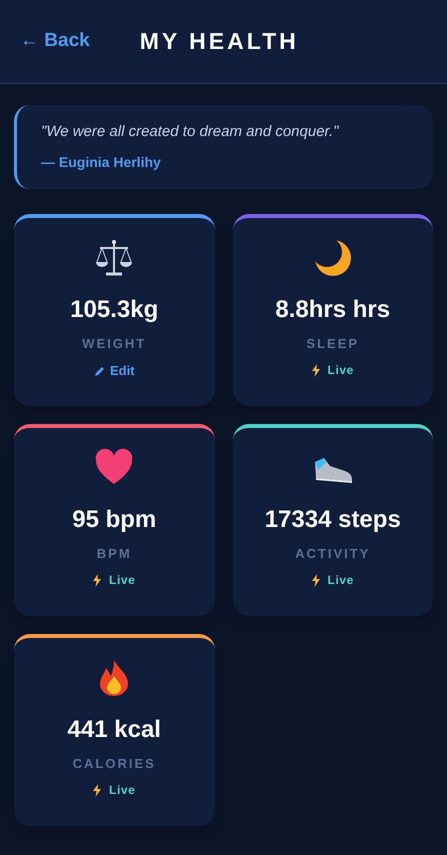 The width and height of the screenshot is (447, 855). What do you see at coordinates (100, 370) in the screenshot?
I see `pencil-icon` at bounding box center [100, 370].